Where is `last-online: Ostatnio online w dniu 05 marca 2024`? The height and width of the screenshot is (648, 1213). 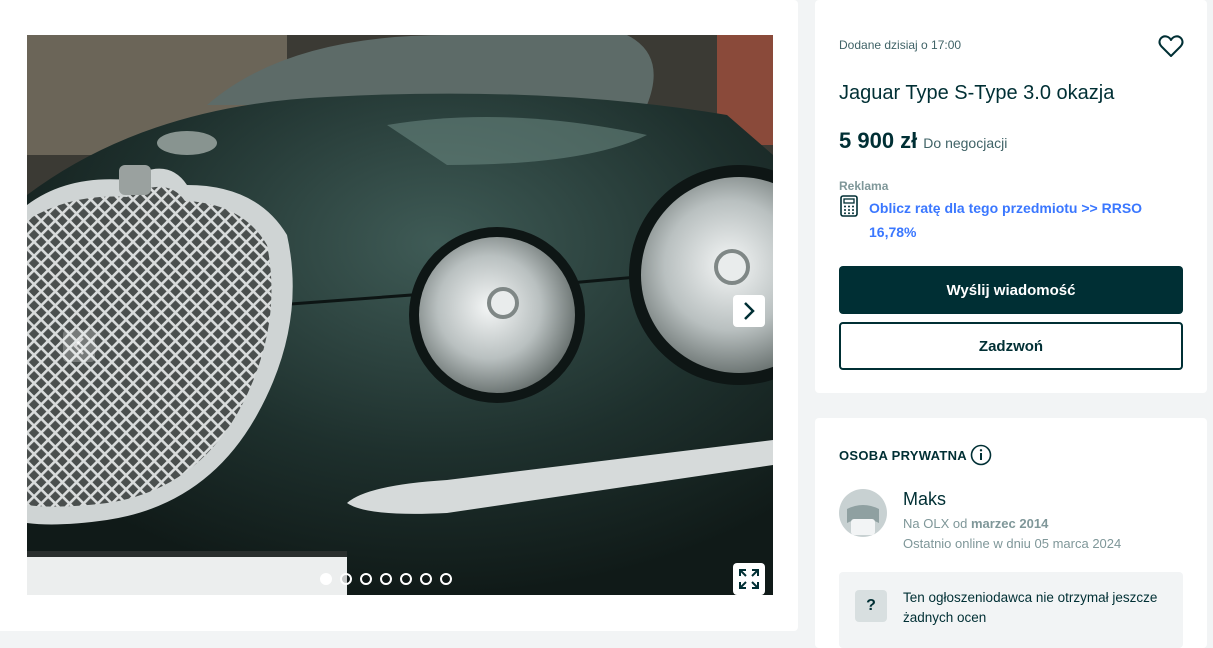
last-online: Ostatnio online w dniu 05 marca 2024 is located at coordinates (1012, 543).